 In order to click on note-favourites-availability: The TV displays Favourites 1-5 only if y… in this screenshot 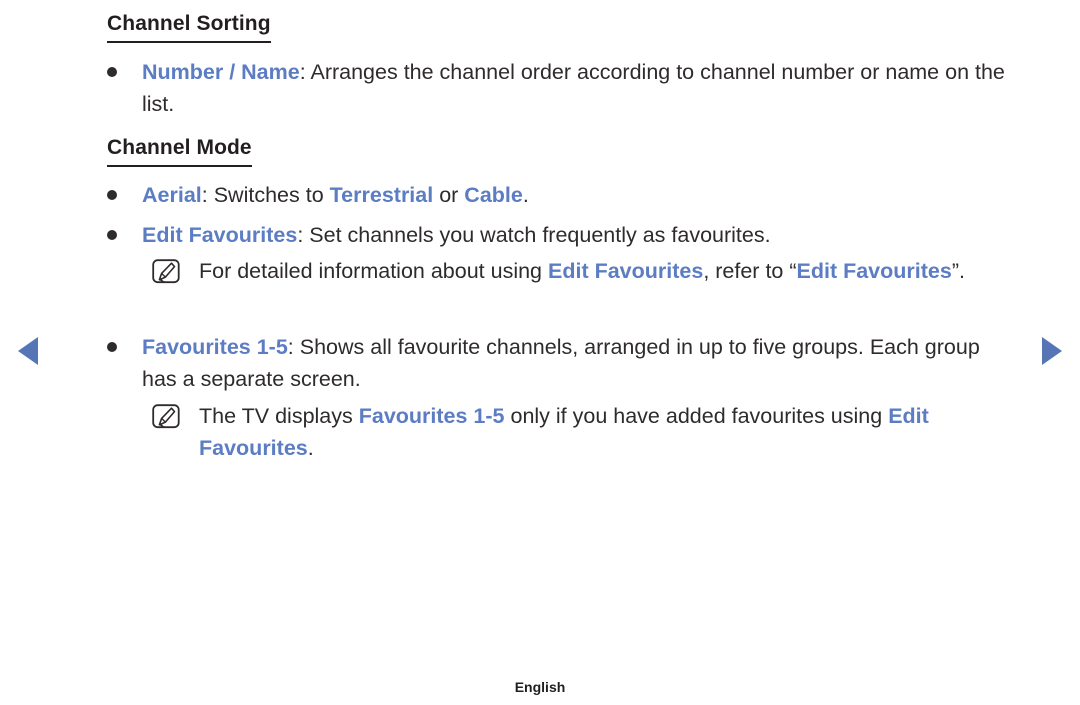, I will do `click(582, 432)`.